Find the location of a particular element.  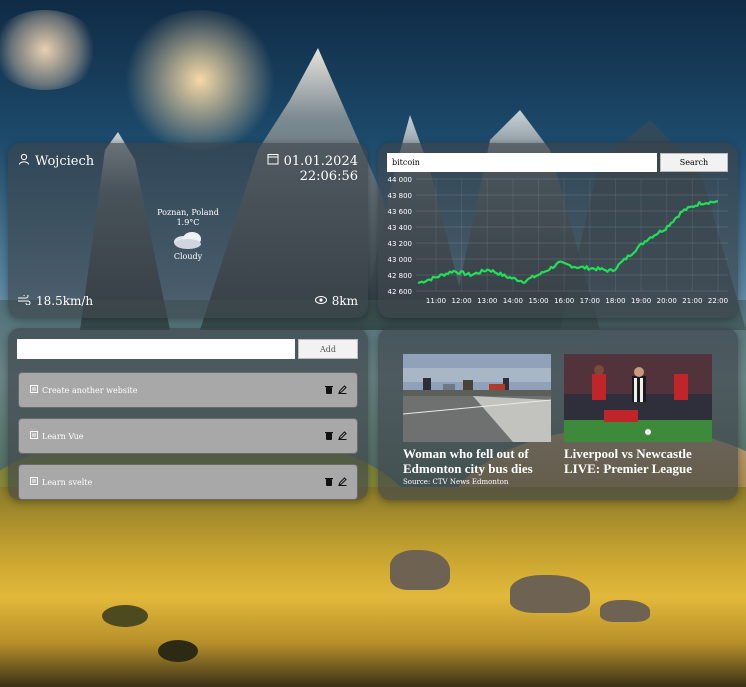

x-tick-label: 18:00 is located at coordinates (615, 301).